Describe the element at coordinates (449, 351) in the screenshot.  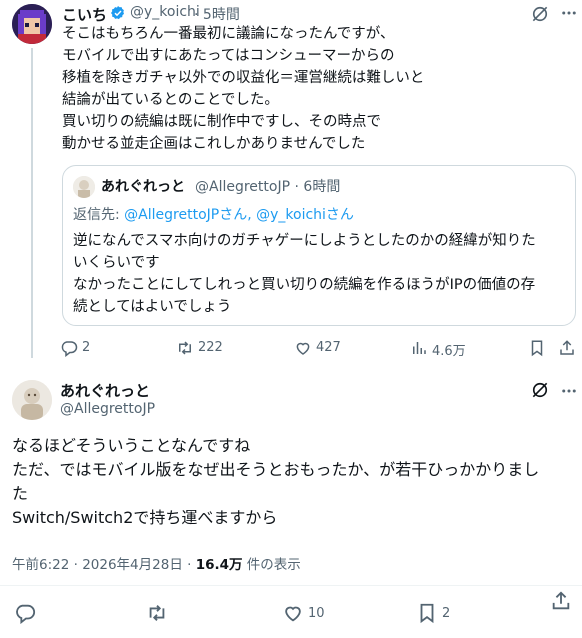
I see `view-count: 4.6万` at that location.